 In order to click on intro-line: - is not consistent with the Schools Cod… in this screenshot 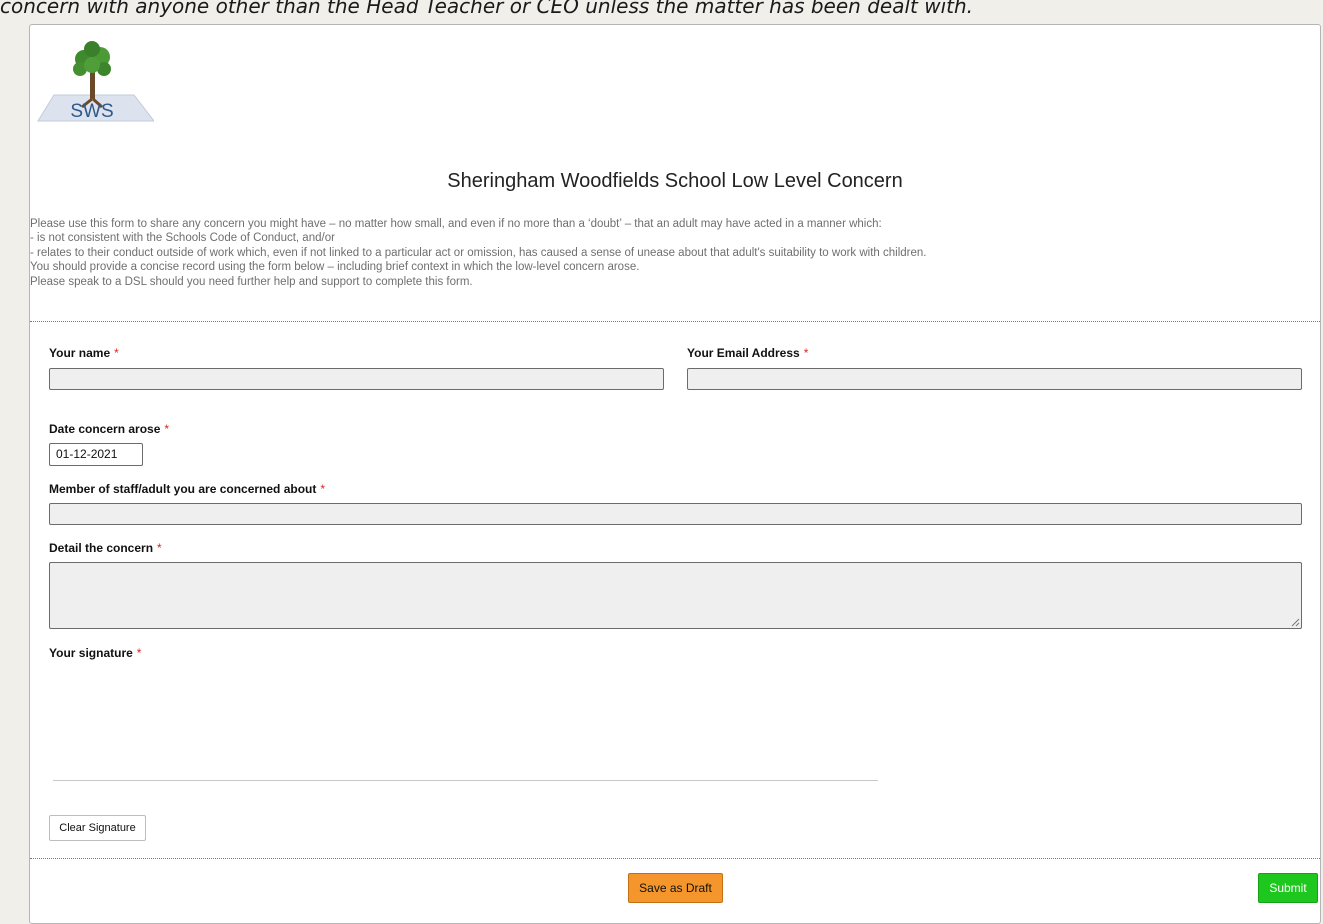, I will do `click(182, 238)`.